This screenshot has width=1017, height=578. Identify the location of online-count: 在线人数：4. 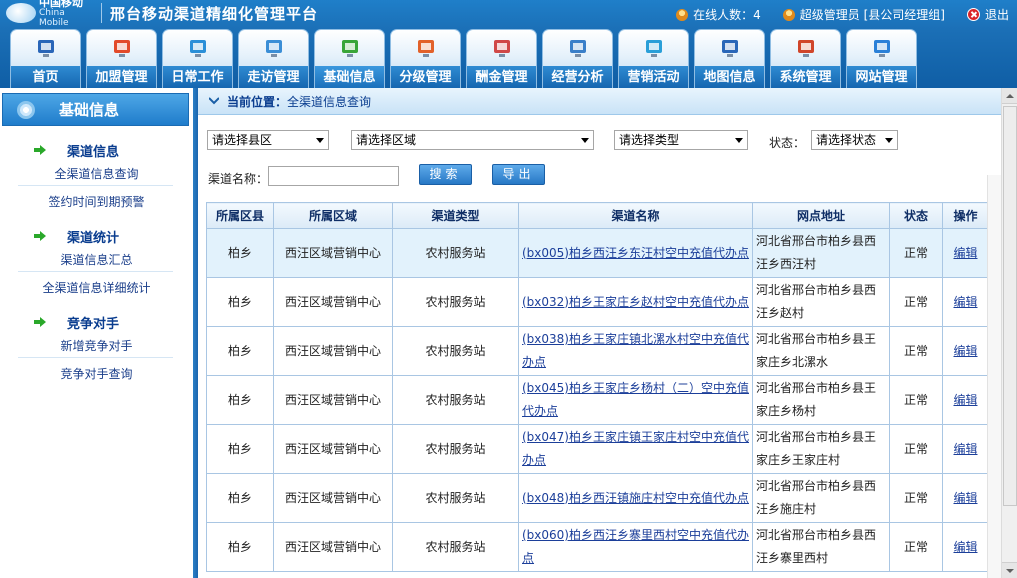
(718, 14).